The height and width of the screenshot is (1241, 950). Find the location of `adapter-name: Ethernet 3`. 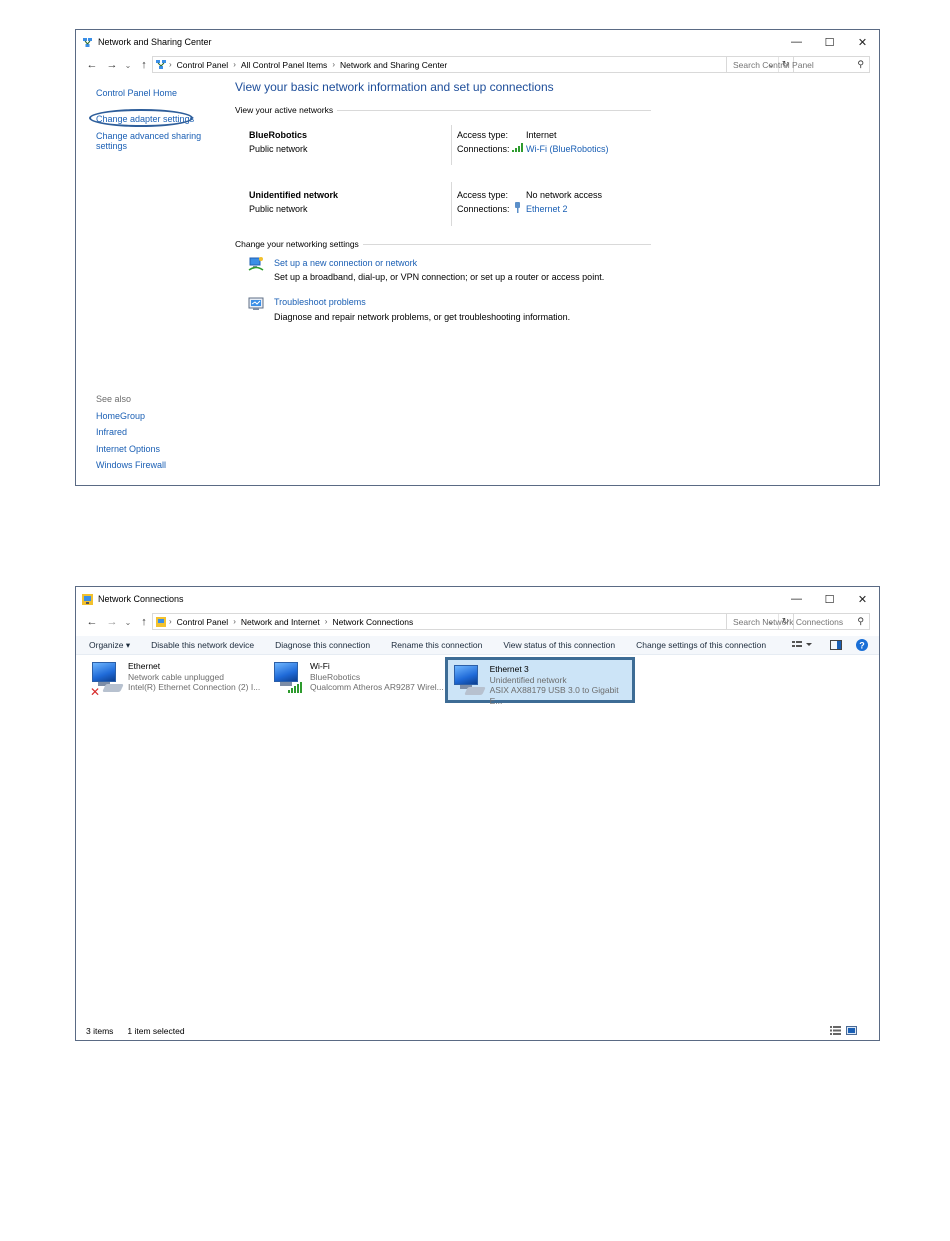

adapter-name: Ethernet 3 is located at coordinates (509, 669).